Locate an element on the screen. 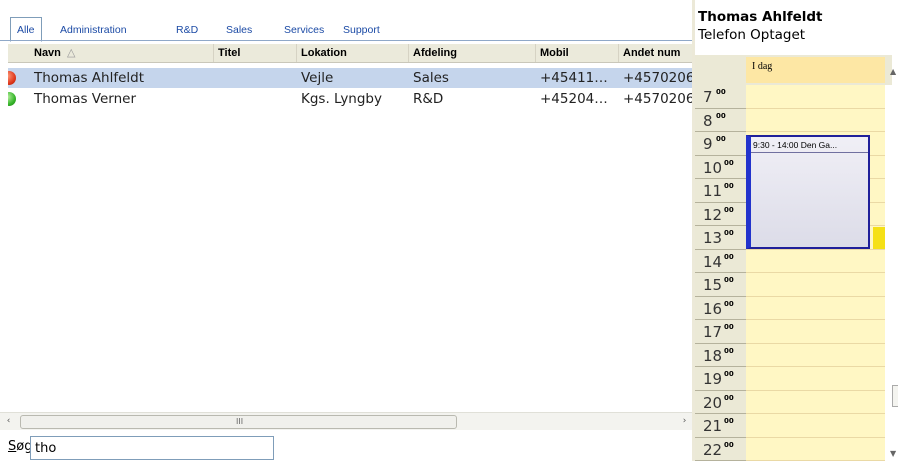 Image resolution: width=898 pixels, height=461 pixels. hour-label: 18 is located at coordinates (713, 355).